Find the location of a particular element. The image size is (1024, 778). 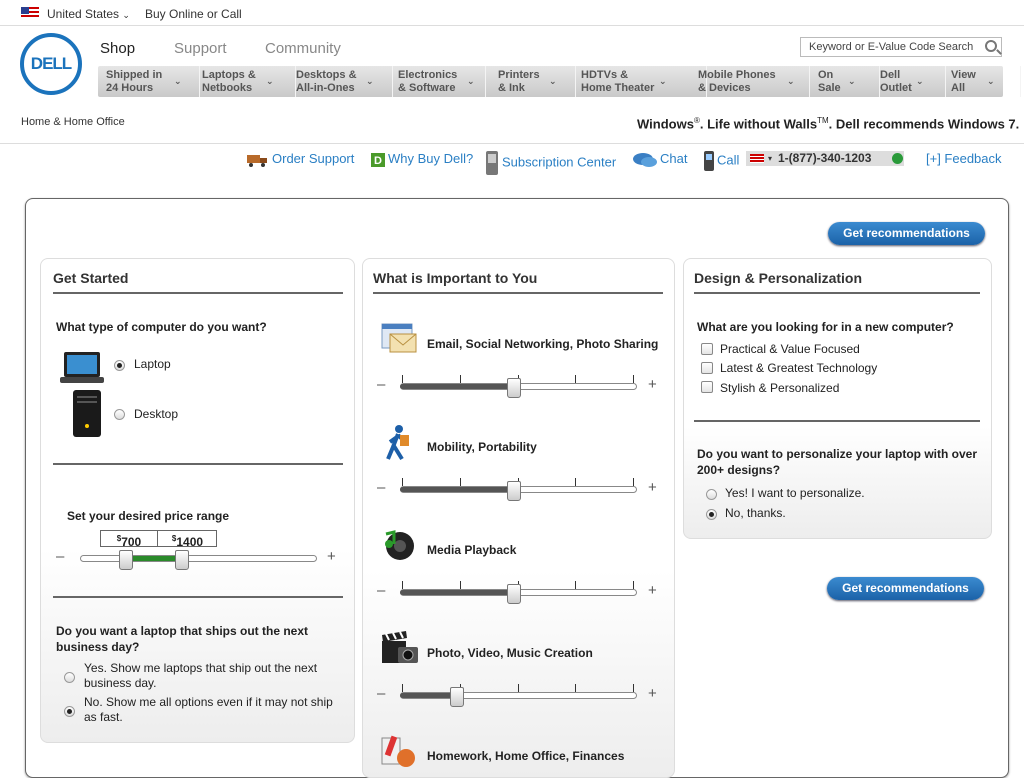

checkbox-latest-label: Latest & Greatest Technology is located at coordinates (799, 368).